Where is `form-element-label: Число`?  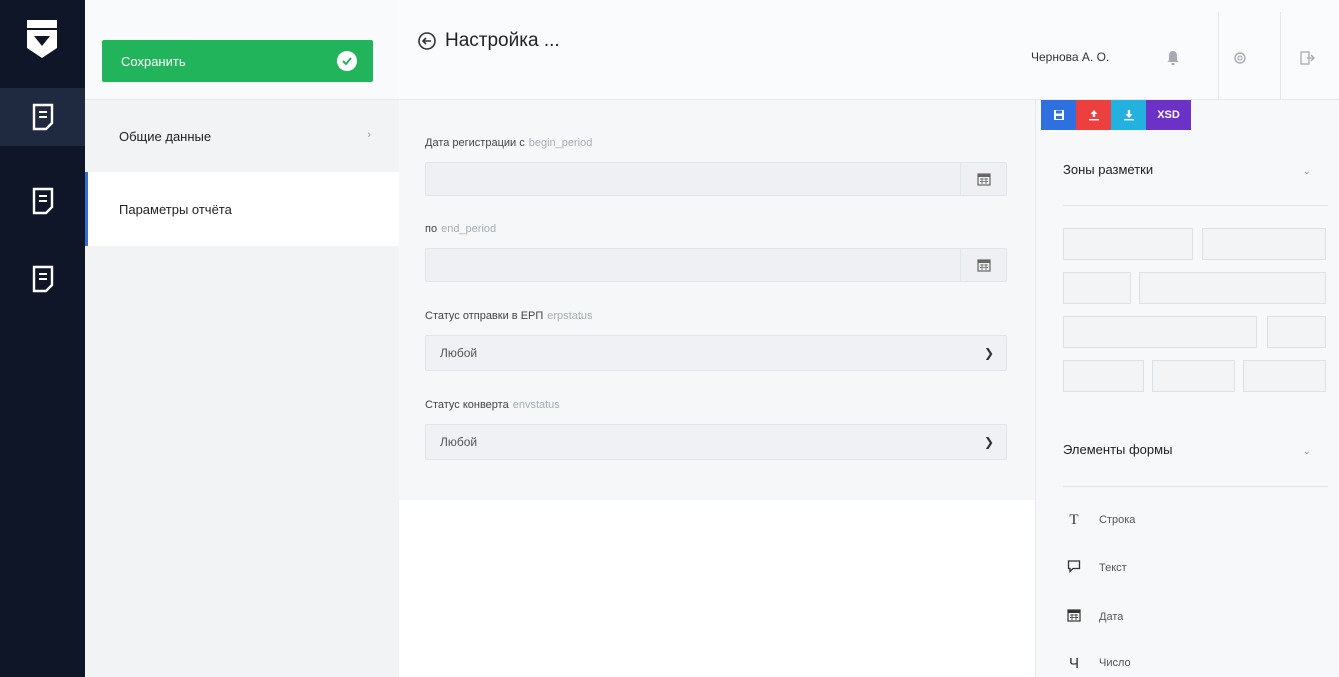 form-element-label: Число is located at coordinates (1115, 663).